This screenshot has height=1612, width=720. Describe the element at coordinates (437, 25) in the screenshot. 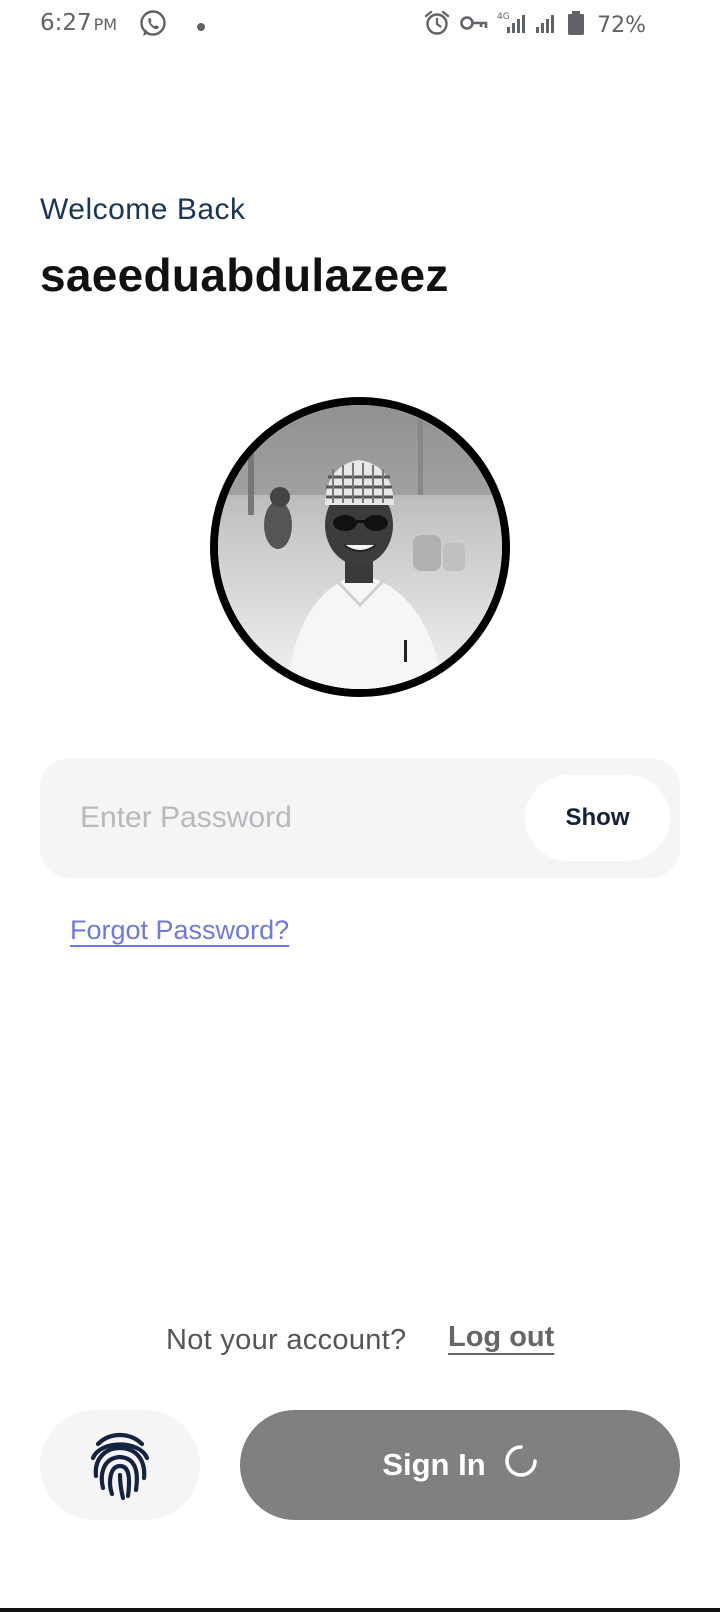

I see `alarm-icon` at that location.